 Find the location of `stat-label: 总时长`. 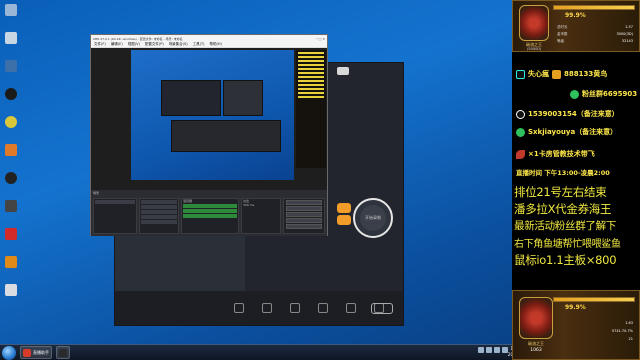

stat-label: 总时长 is located at coordinates (562, 27).